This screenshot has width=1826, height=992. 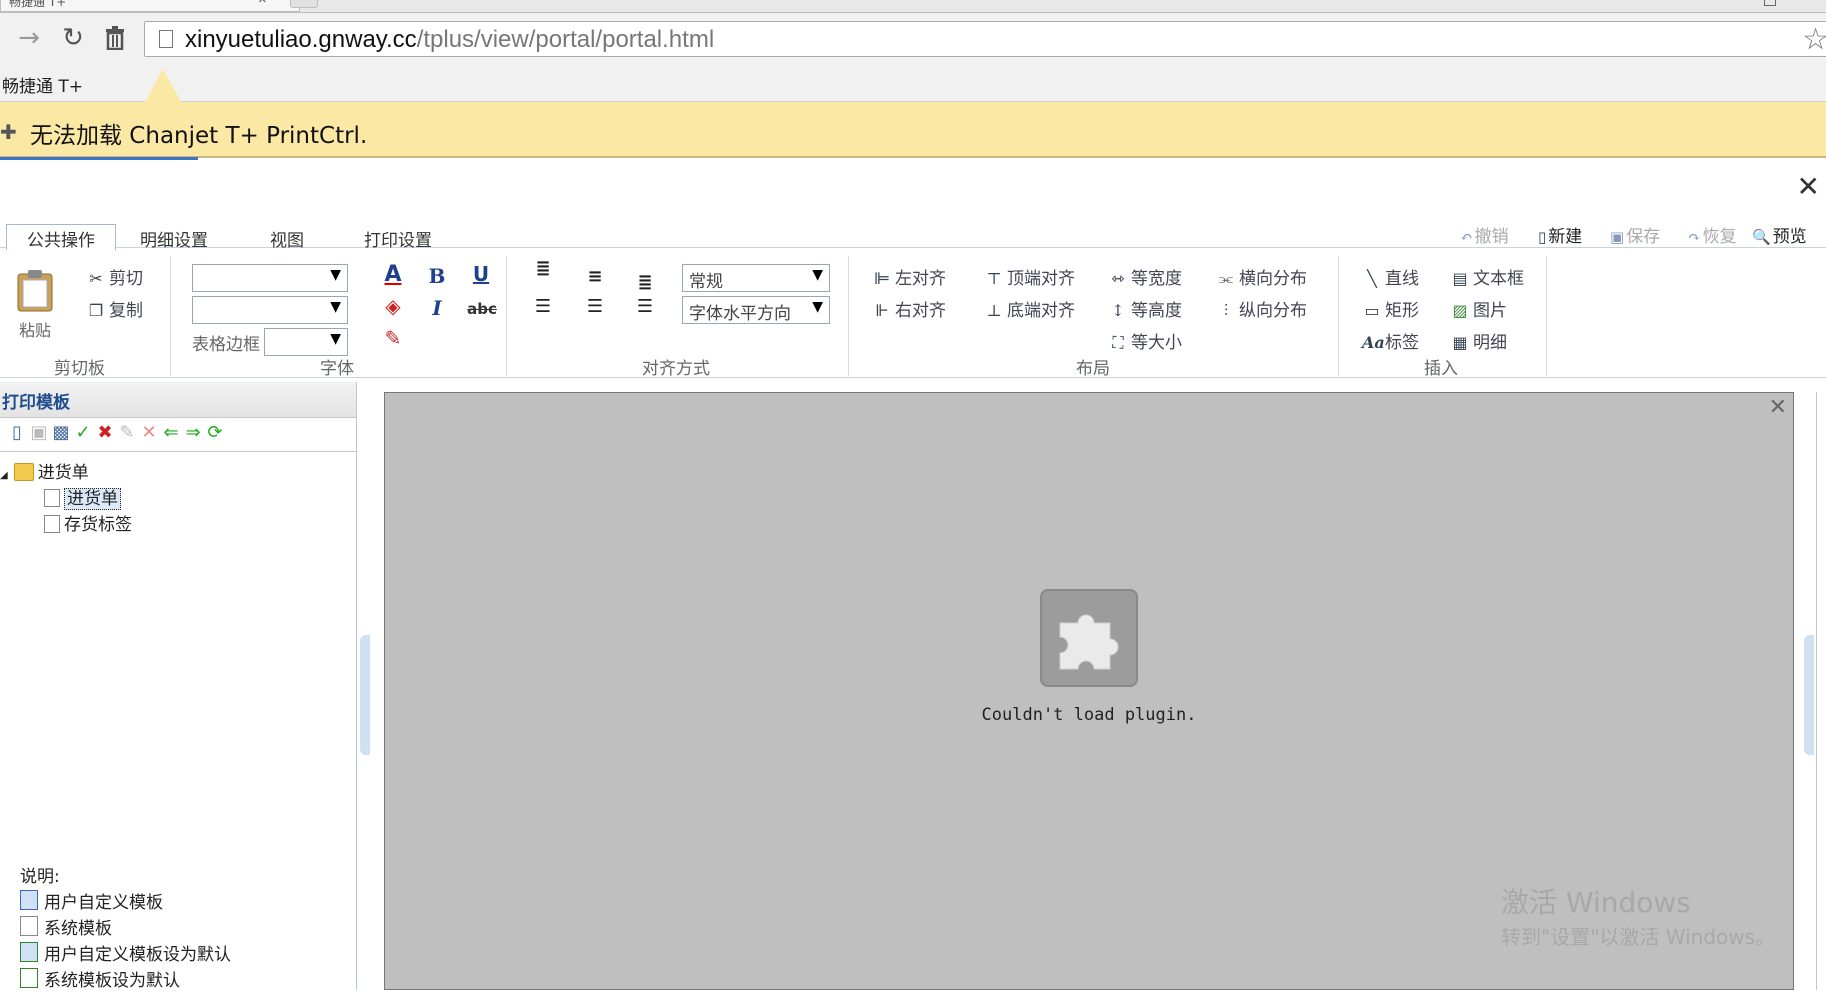 I want to click on cut-label: 剪切, so click(x=126, y=279).